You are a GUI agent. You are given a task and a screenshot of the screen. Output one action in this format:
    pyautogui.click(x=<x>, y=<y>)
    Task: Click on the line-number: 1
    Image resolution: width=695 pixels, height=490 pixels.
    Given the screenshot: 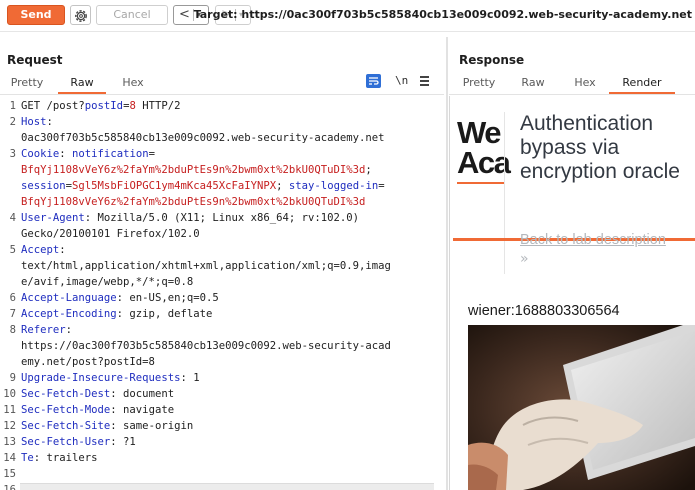 What is the action you would take?
    pyautogui.click(x=12, y=106)
    